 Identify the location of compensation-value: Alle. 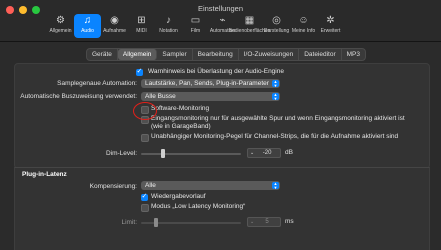
(150, 185).